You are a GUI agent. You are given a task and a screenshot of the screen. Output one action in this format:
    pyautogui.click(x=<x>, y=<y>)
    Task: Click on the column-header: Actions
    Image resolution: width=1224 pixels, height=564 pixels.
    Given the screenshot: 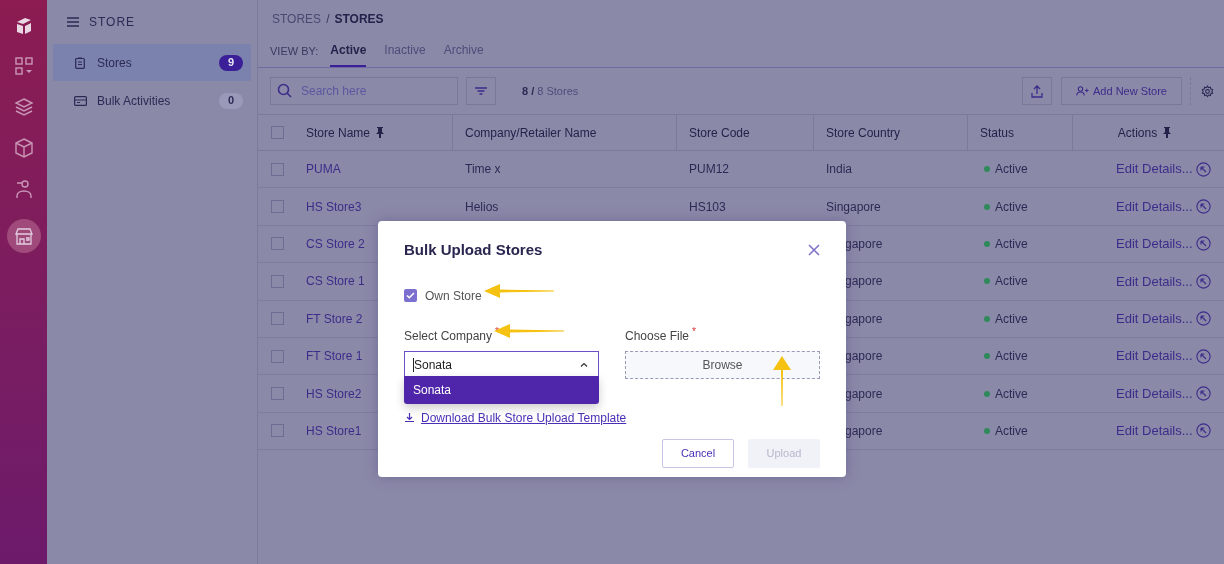 What is the action you would take?
    pyautogui.click(x=1137, y=133)
    